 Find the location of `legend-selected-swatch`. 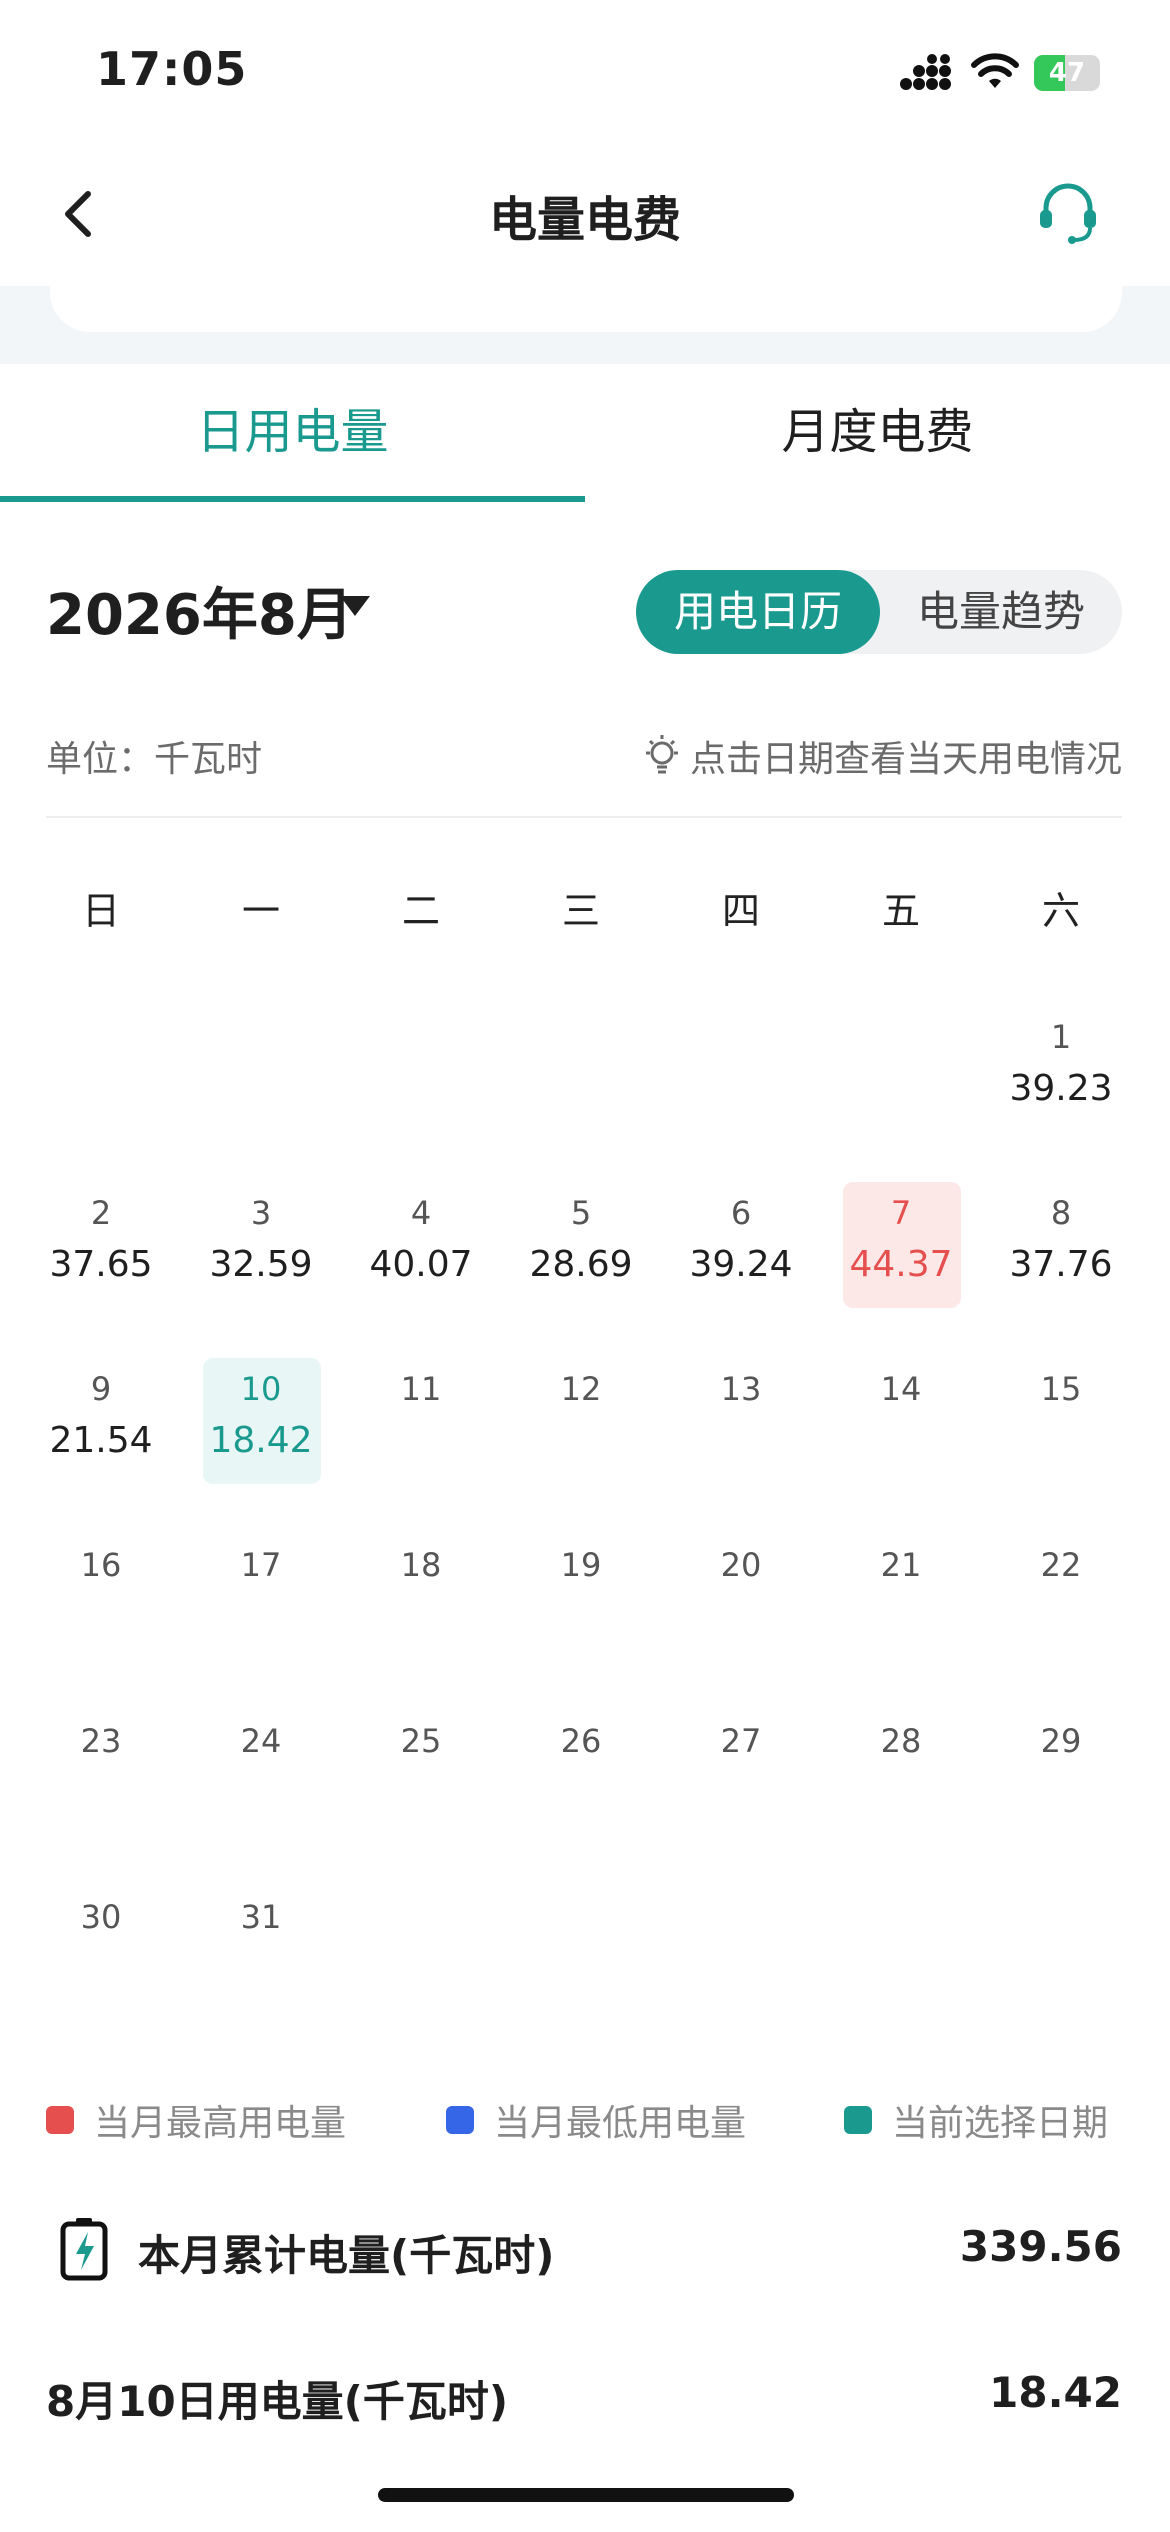

legend-selected-swatch is located at coordinates (858, 2120).